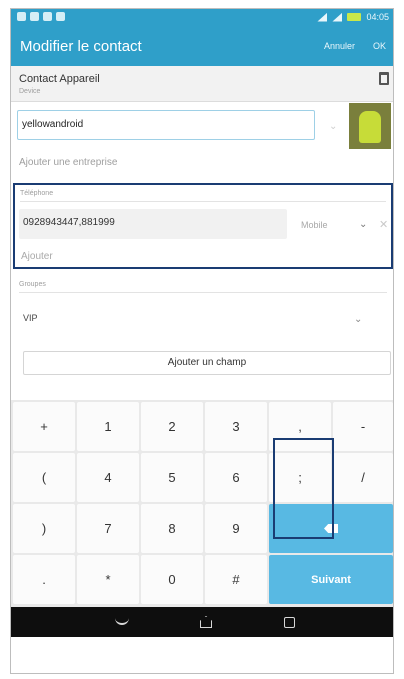 This screenshot has width=404, height=679. I want to click on phone-type-select: Mobile, so click(314, 225).